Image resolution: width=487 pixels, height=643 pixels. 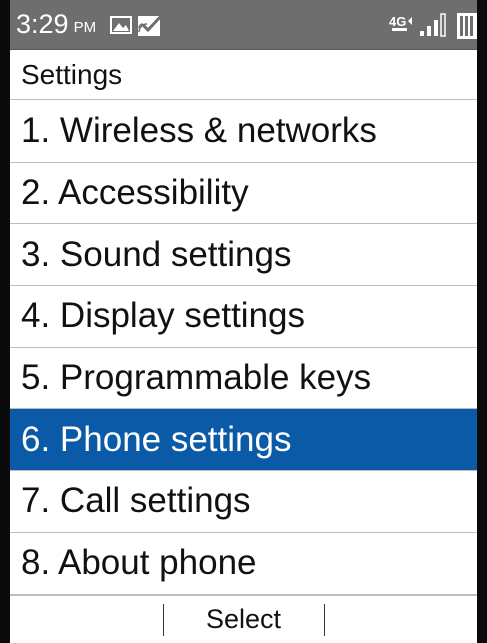 I want to click on image-notification-icon, so click(x=121, y=24).